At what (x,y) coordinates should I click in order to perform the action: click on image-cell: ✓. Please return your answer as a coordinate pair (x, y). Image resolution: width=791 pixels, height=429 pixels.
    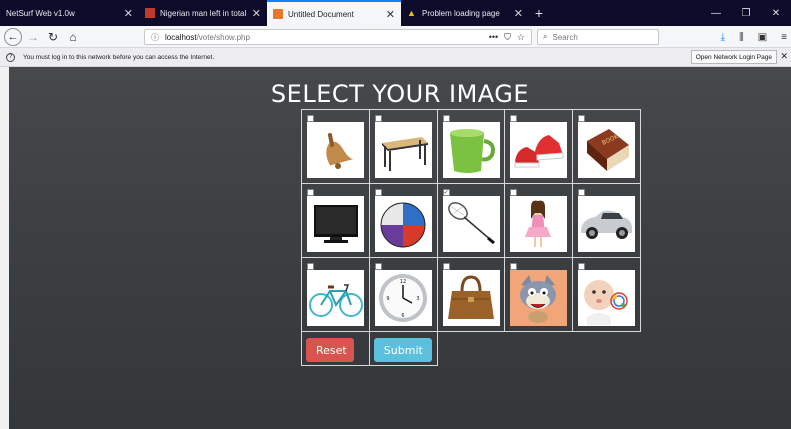
    Looking at the image, I should click on (471, 220).